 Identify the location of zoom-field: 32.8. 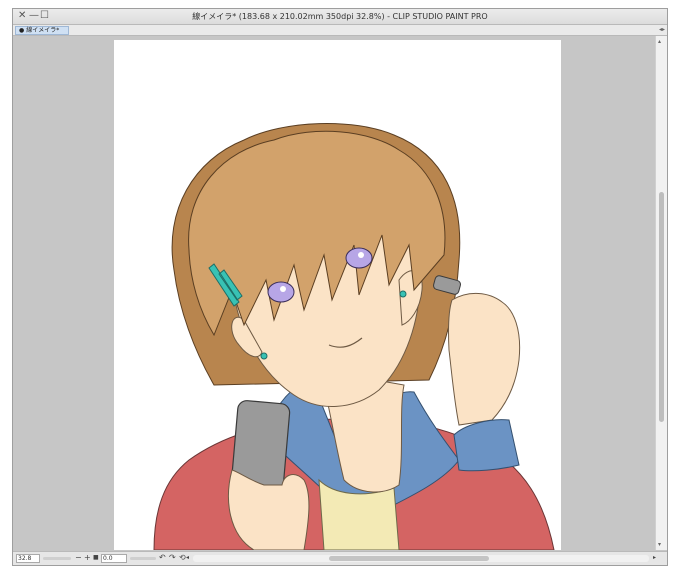
(28, 558).